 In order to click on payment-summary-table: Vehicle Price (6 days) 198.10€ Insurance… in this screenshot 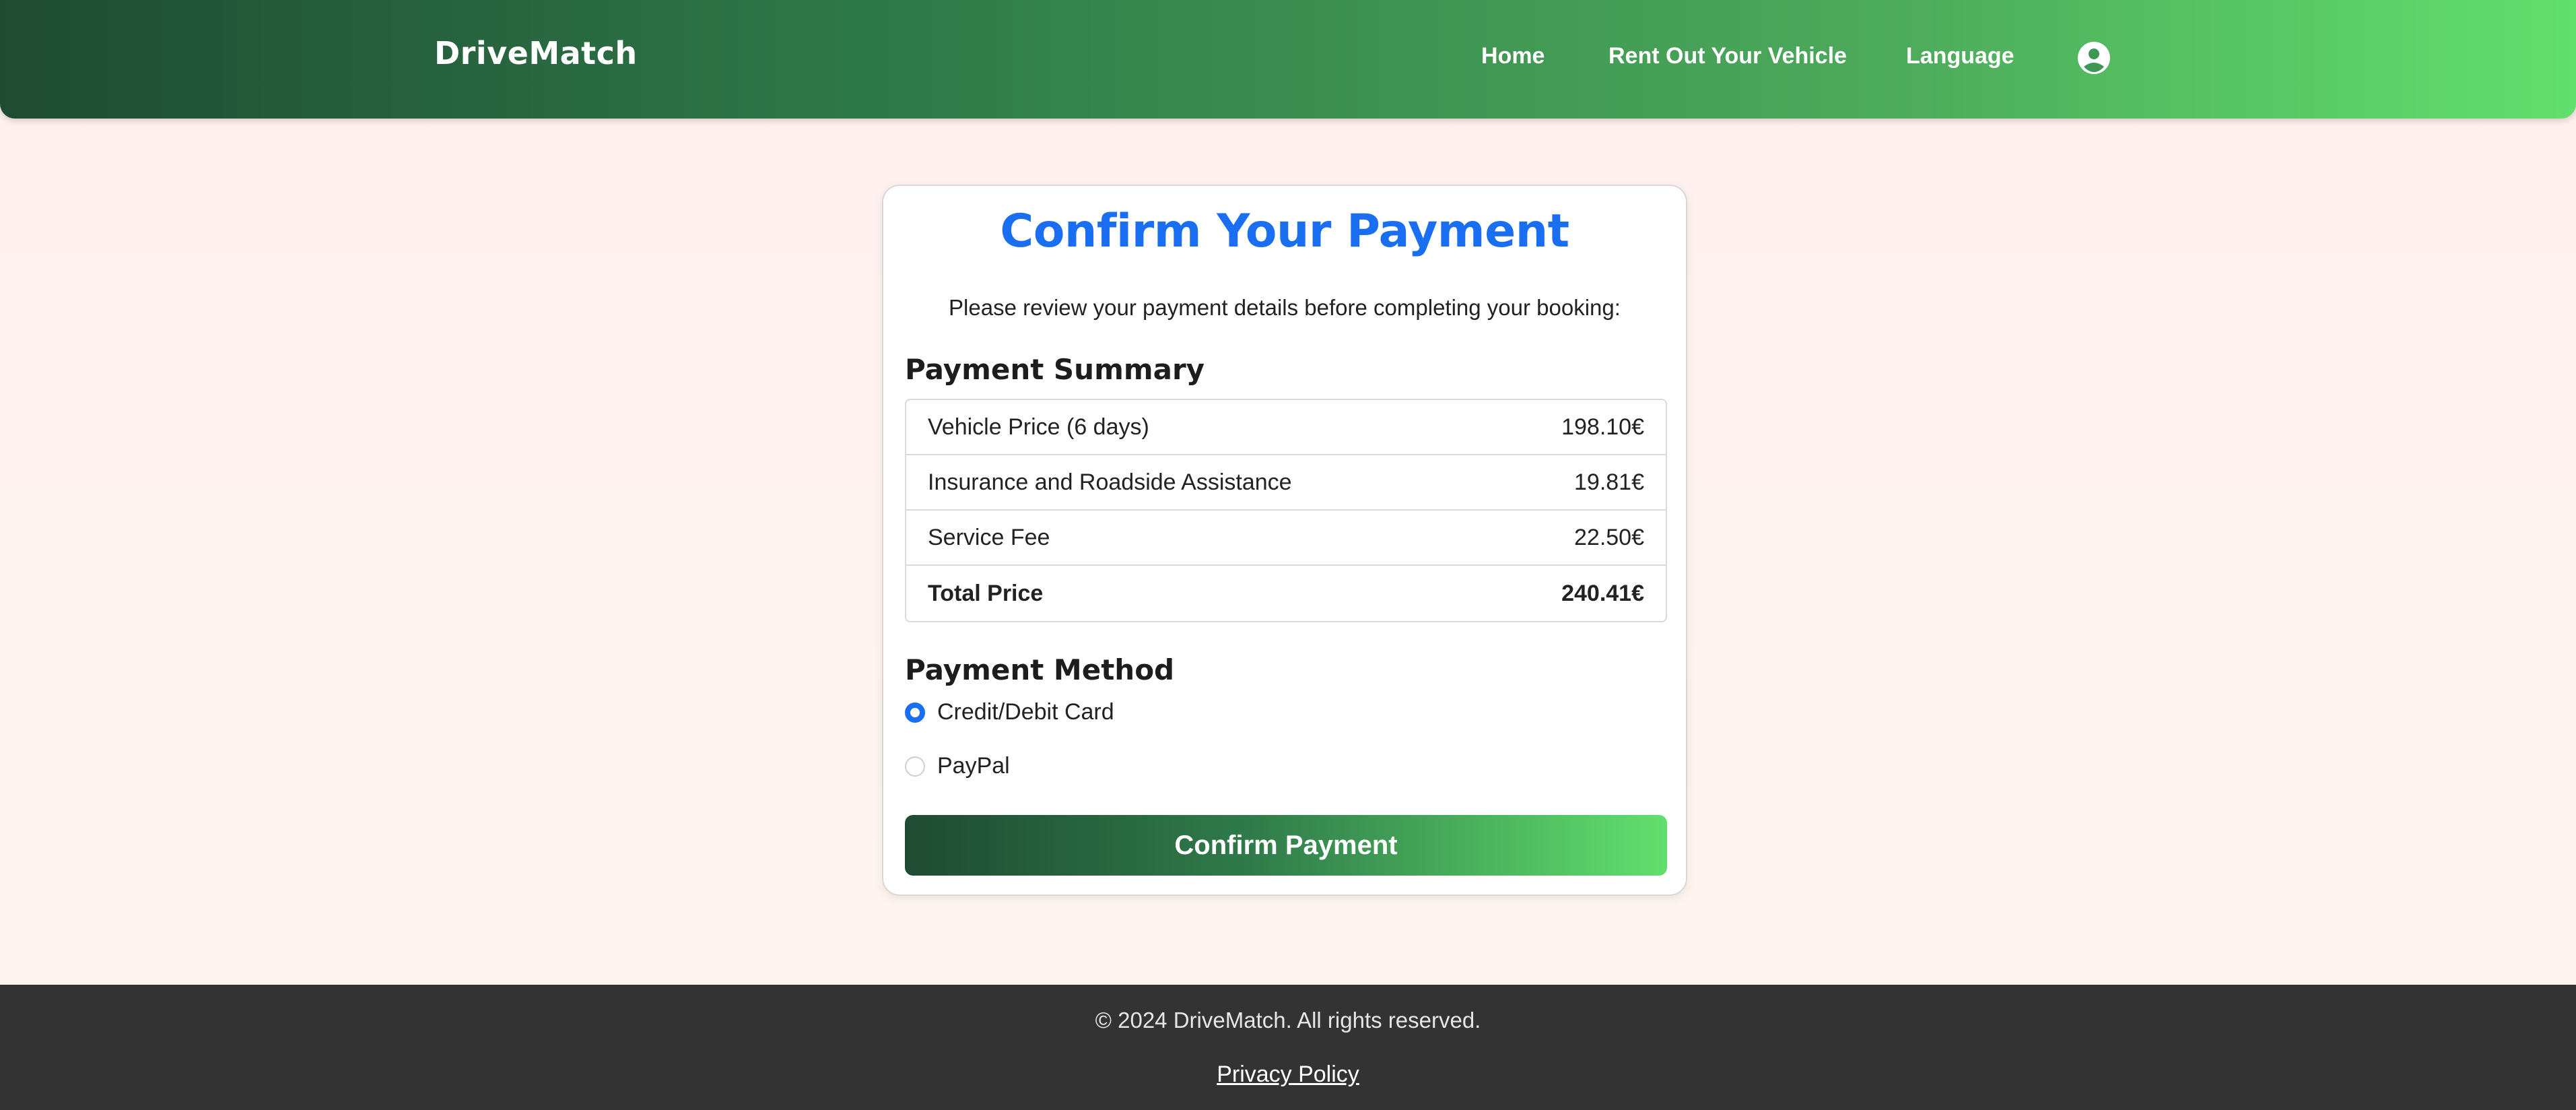, I will do `click(1286, 510)`.